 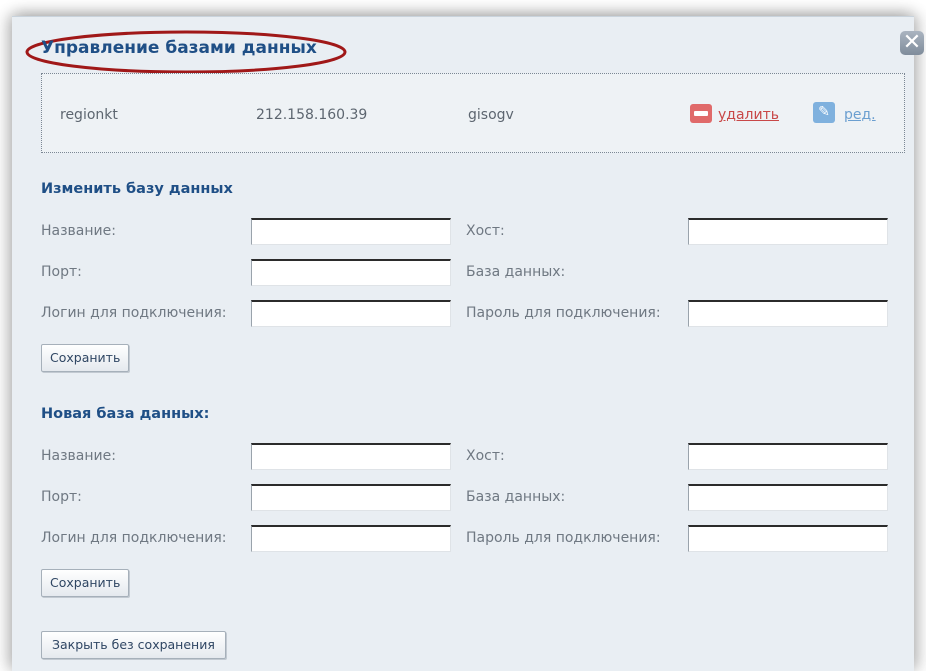 What do you see at coordinates (788, 497) in the screenshot?
I see `new-db-input` at bounding box center [788, 497].